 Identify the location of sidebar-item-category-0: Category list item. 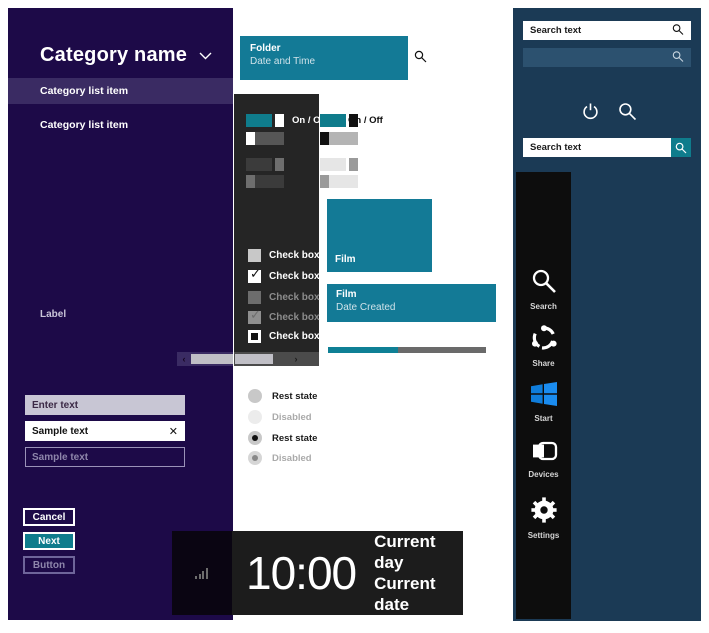
(120, 91).